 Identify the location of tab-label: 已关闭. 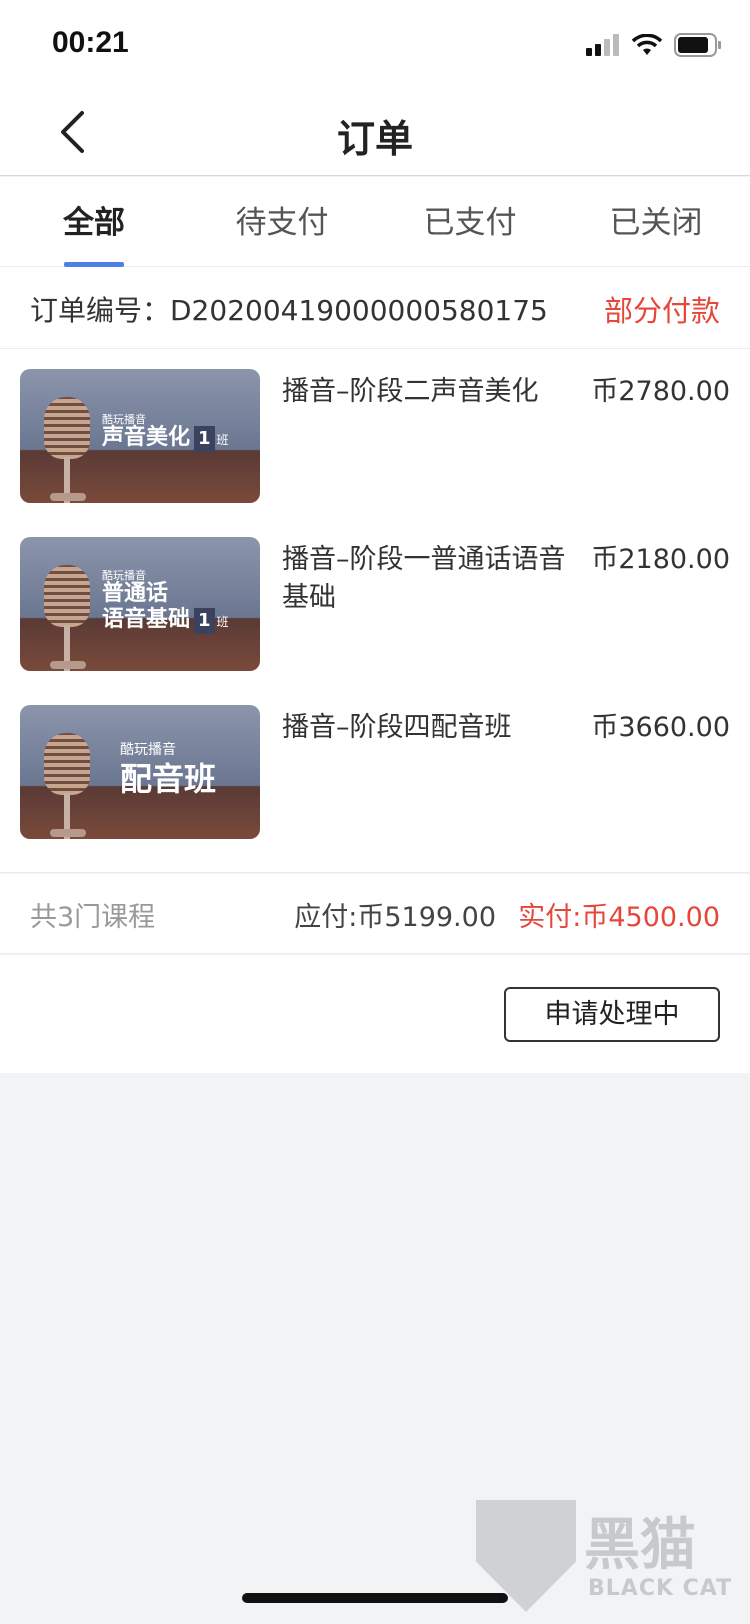
(656, 223).